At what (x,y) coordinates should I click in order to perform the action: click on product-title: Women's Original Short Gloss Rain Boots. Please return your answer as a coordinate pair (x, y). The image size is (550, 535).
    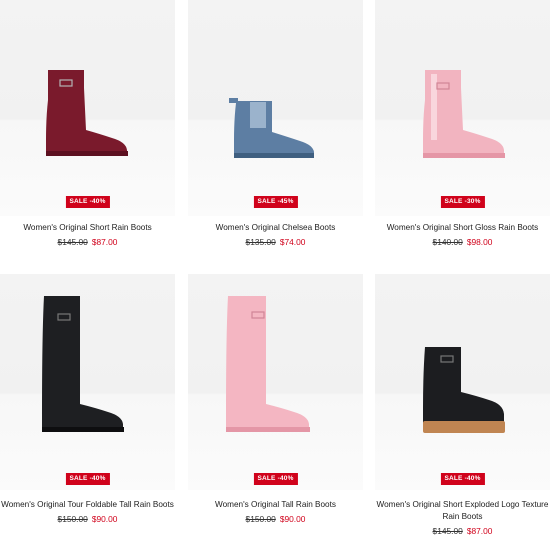
    Looking at the image, I should click on (462, 228).